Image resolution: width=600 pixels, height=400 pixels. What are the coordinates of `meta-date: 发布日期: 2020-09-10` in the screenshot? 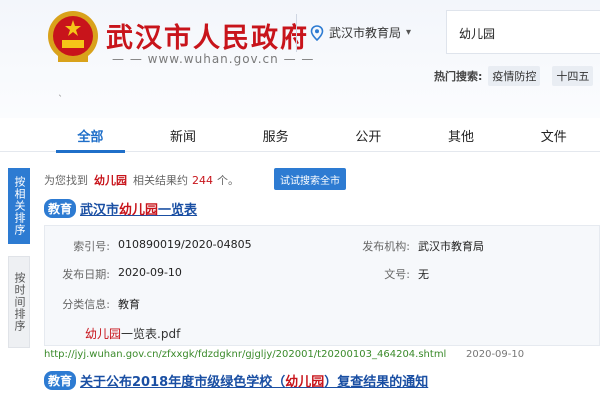 It's located at (122, 273).